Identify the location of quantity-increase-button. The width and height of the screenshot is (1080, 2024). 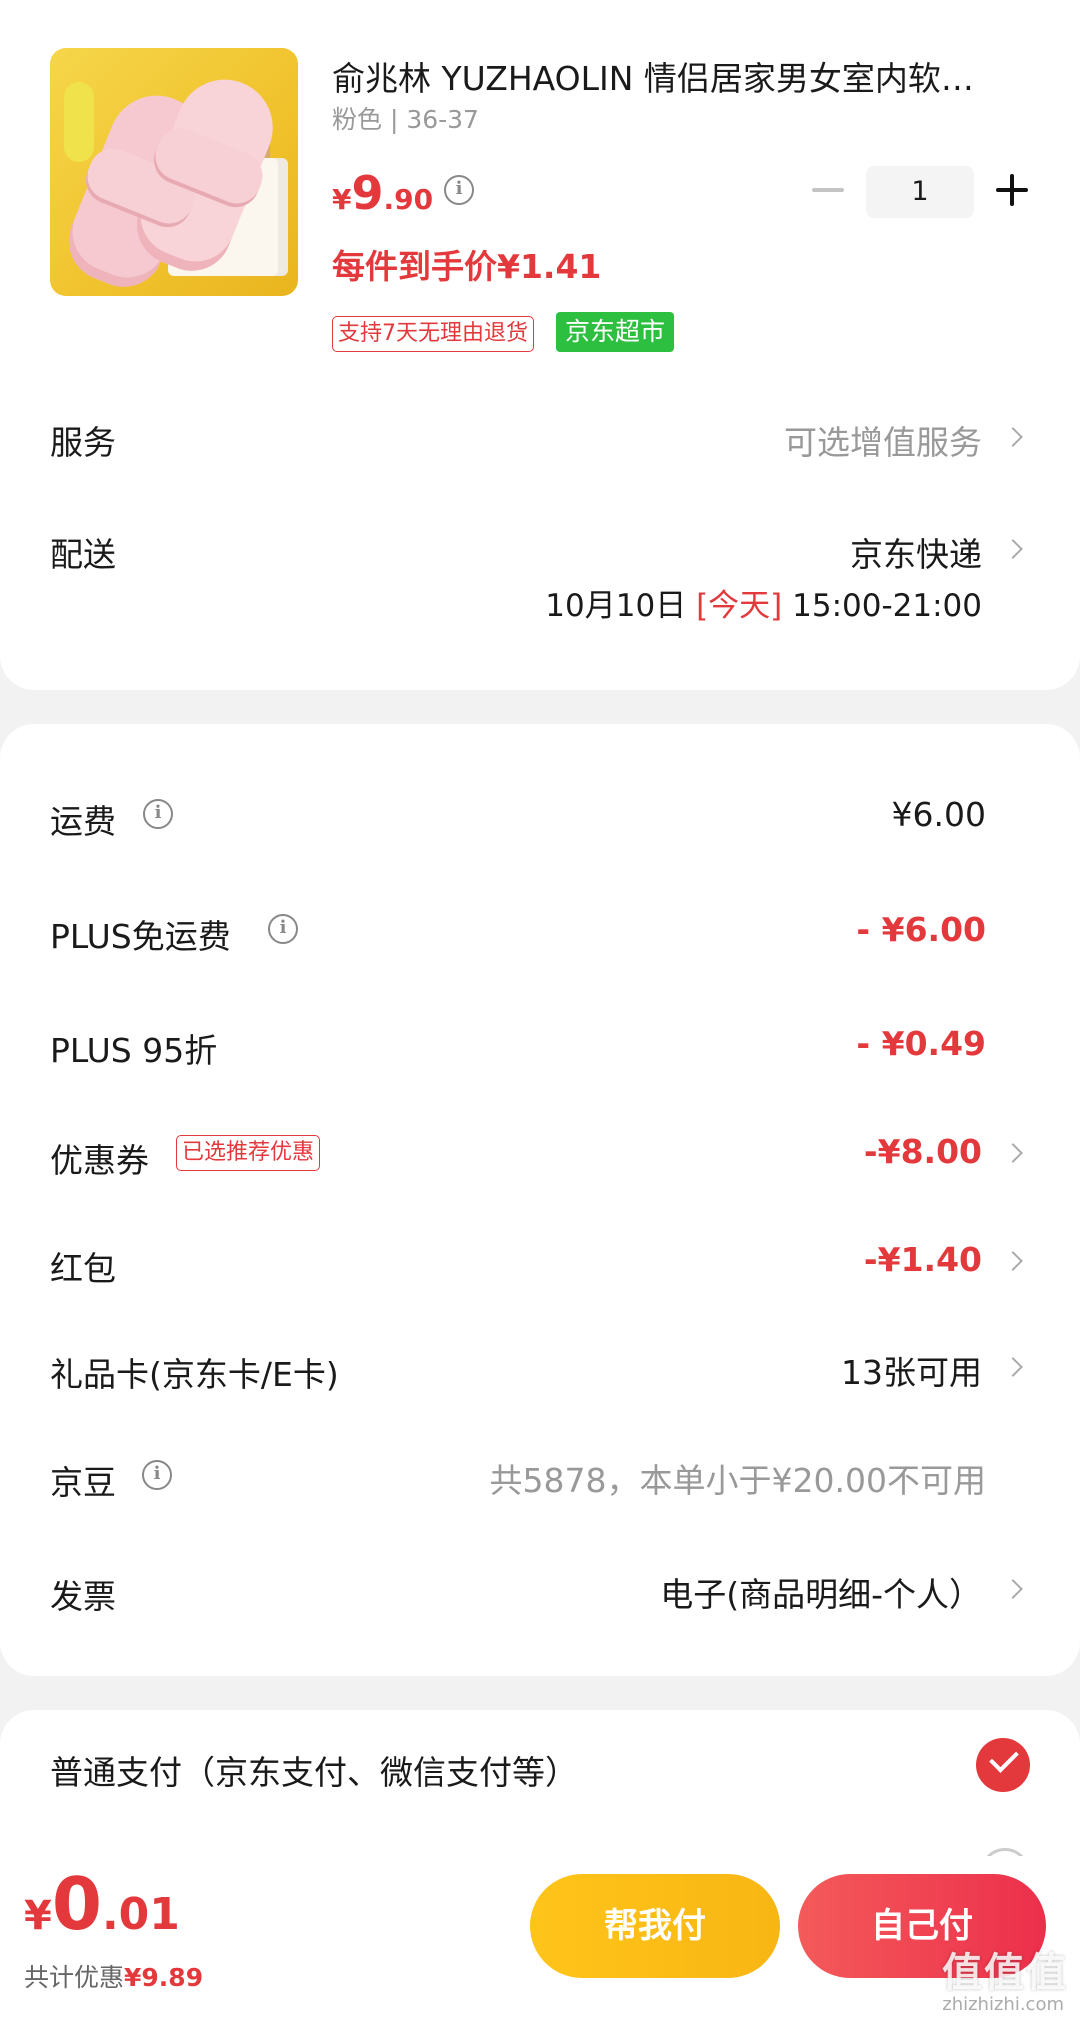
(1012, 190).